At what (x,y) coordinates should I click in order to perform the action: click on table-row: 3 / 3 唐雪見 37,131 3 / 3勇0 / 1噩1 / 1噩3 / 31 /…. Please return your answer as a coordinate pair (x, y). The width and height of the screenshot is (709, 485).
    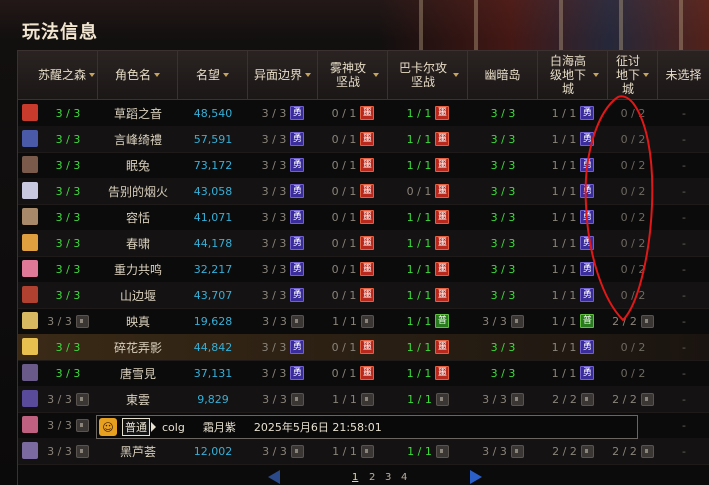
    Looking at the image, I should click on (363, 373).